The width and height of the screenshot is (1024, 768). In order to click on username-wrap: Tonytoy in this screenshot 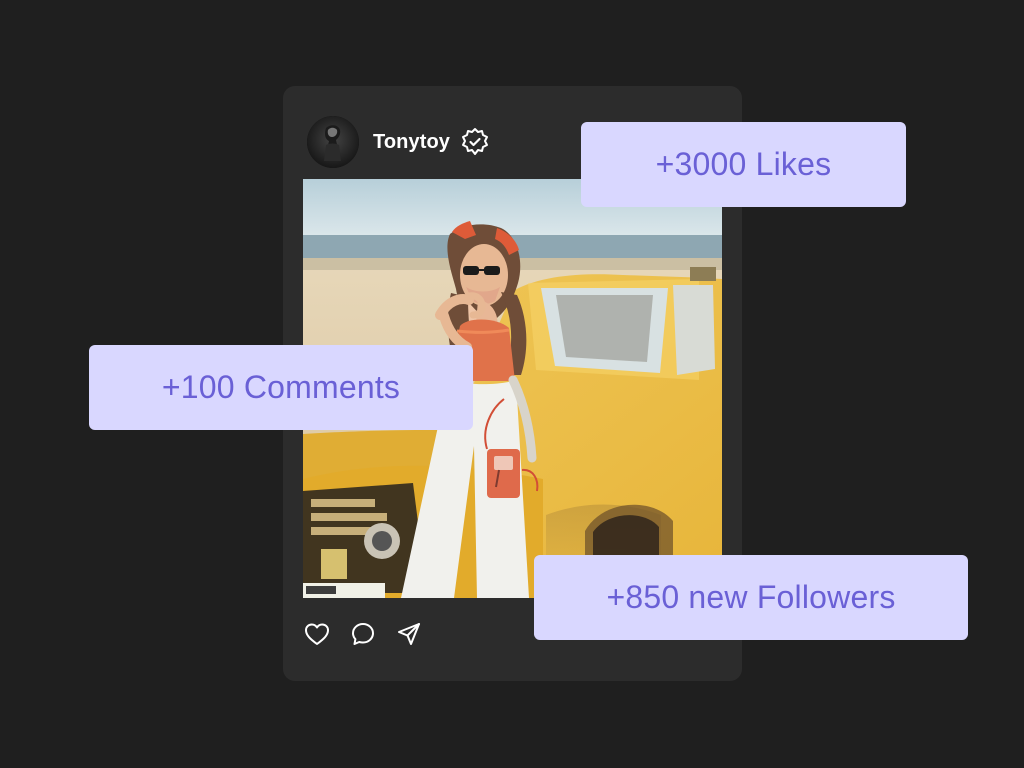, I will do `click(431, 142)`.